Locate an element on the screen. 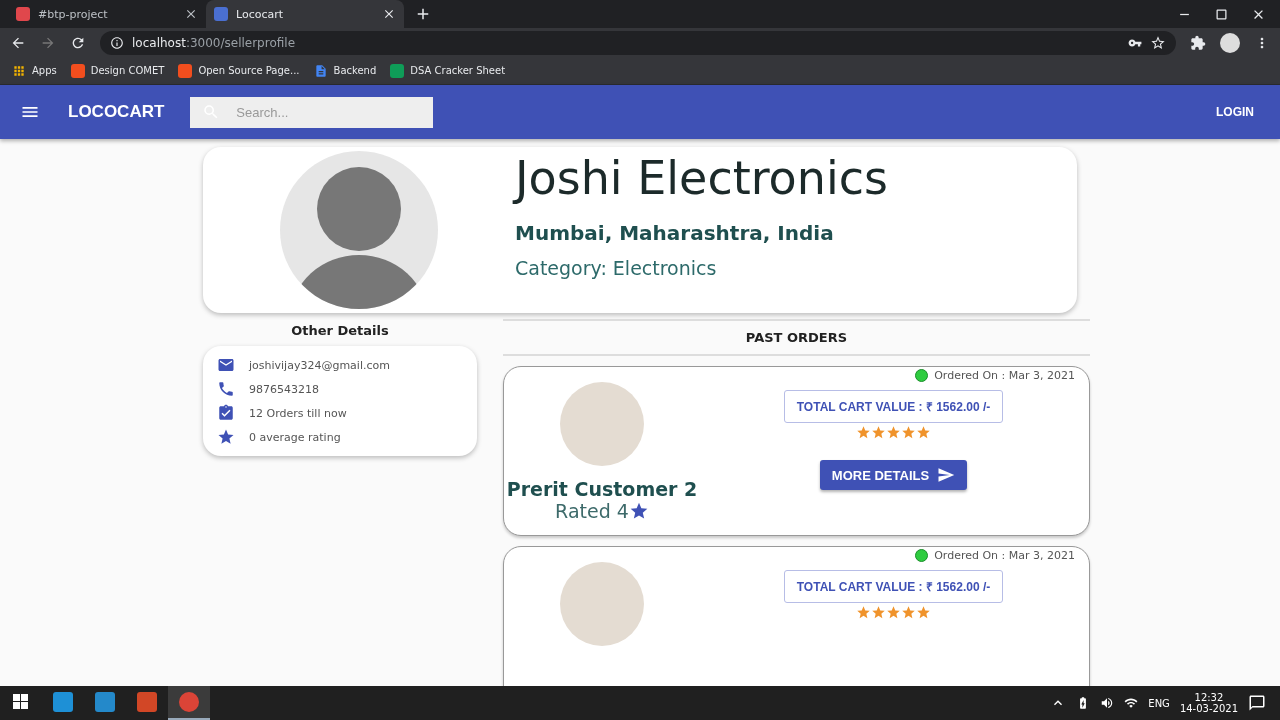  customer-rating: Rated 4 is located at coordinates (592, 511).